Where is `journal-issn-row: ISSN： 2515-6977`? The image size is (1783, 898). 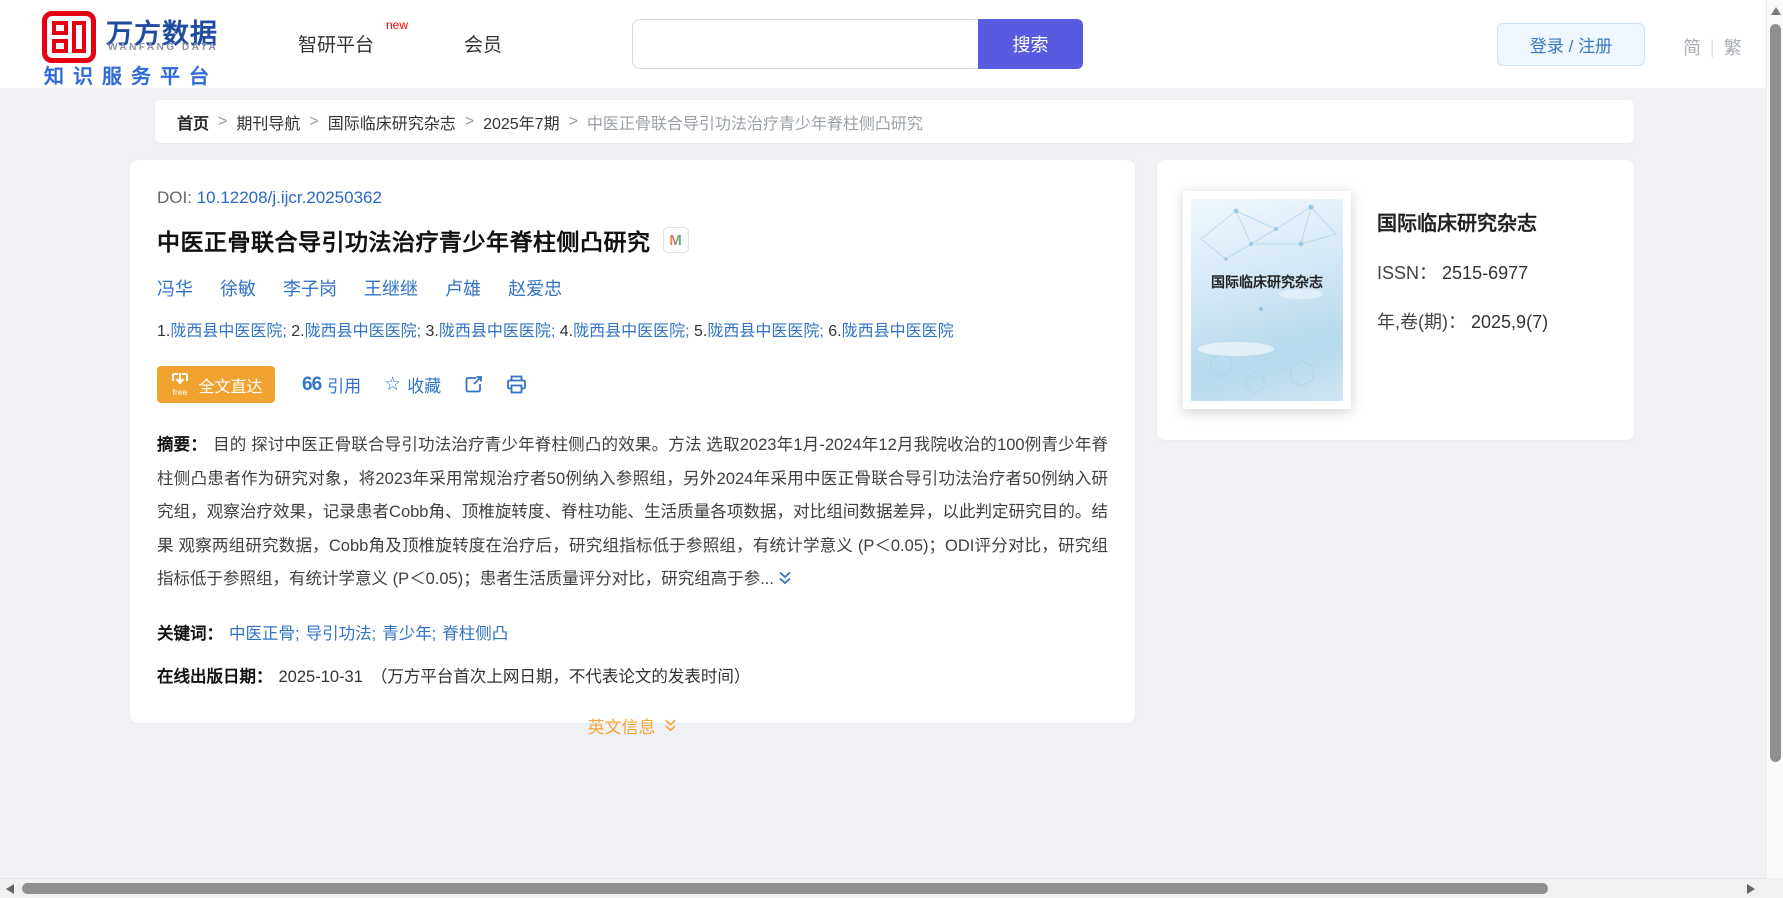 journal-issn-row: ISSN： 2515-6977 is located at coordinates (1462, 272).